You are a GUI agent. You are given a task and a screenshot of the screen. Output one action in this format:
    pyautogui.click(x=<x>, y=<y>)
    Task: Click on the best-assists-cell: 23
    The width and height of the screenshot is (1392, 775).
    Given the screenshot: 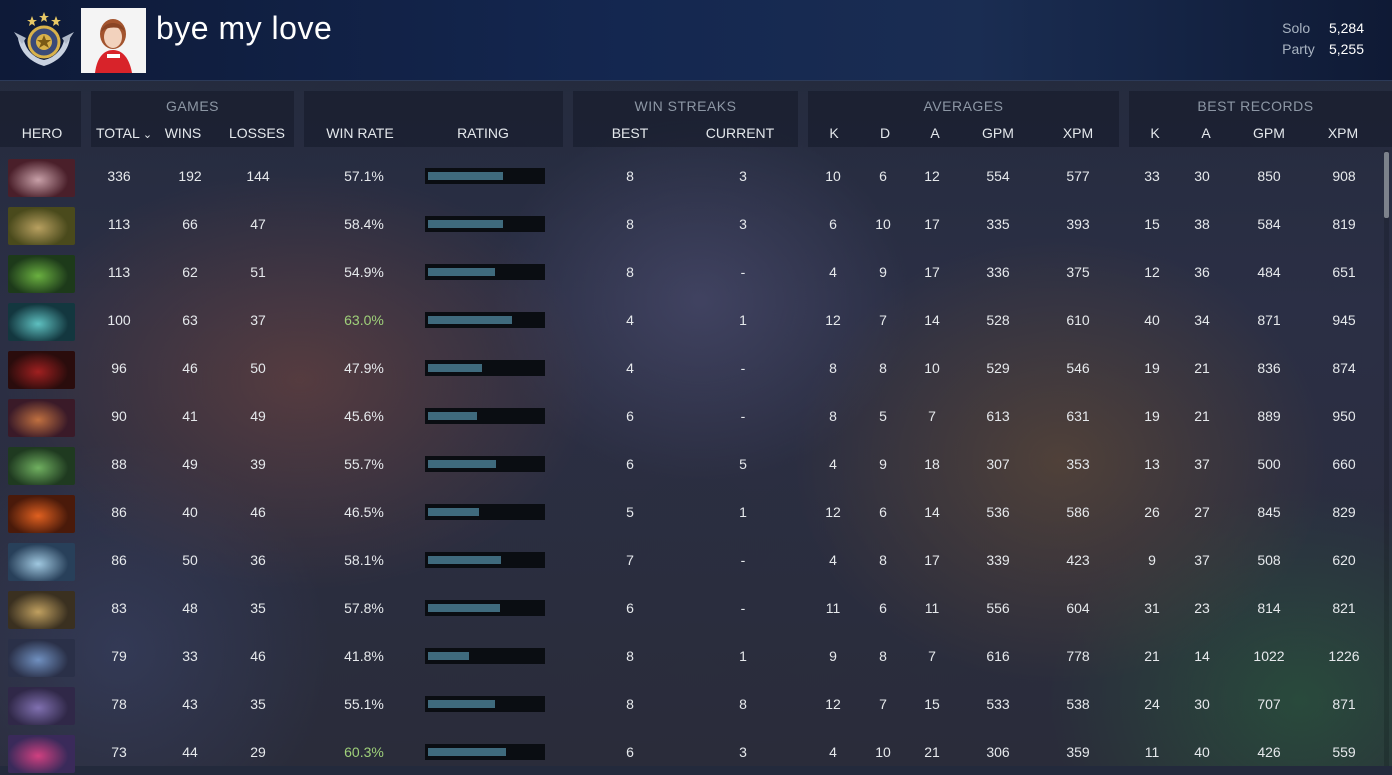 What is the action you would take?
    pyautogui.click(x=1202, y=608)
    